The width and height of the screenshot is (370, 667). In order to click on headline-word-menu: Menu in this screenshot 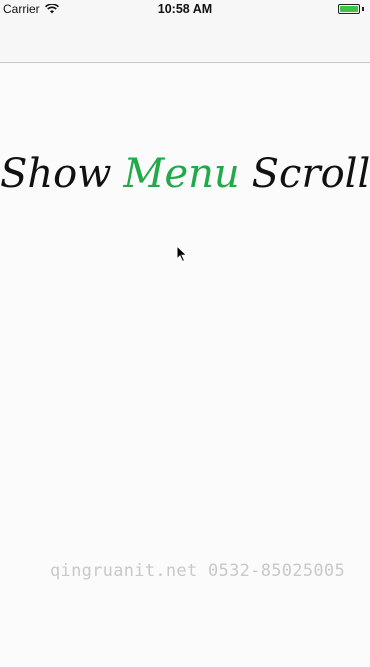, I will do `click(181, 174)`.